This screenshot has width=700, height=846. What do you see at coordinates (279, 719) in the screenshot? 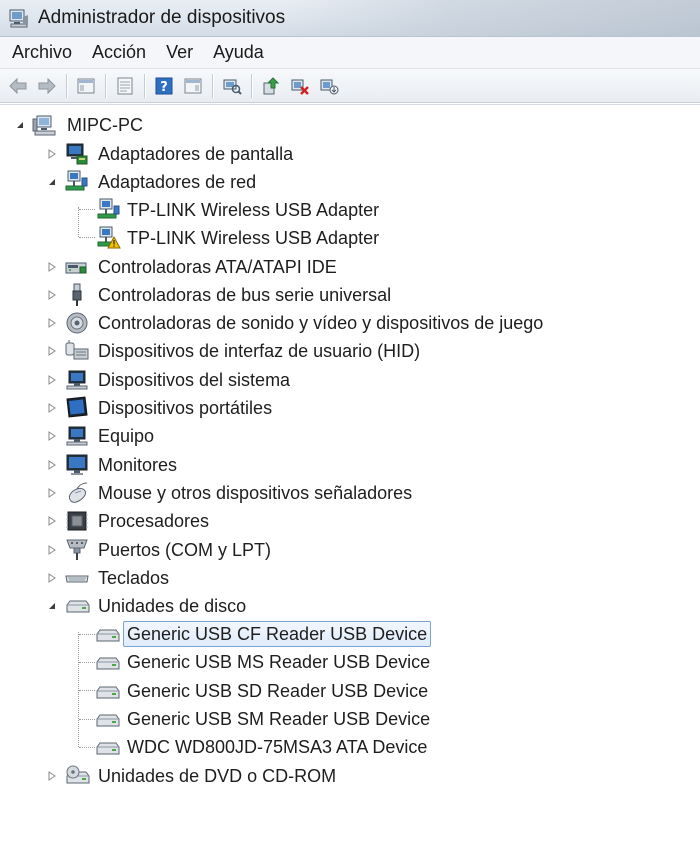
I see `tree-node-label: Generic USB SM Reader USB Device` at bounding box center [279, 719].